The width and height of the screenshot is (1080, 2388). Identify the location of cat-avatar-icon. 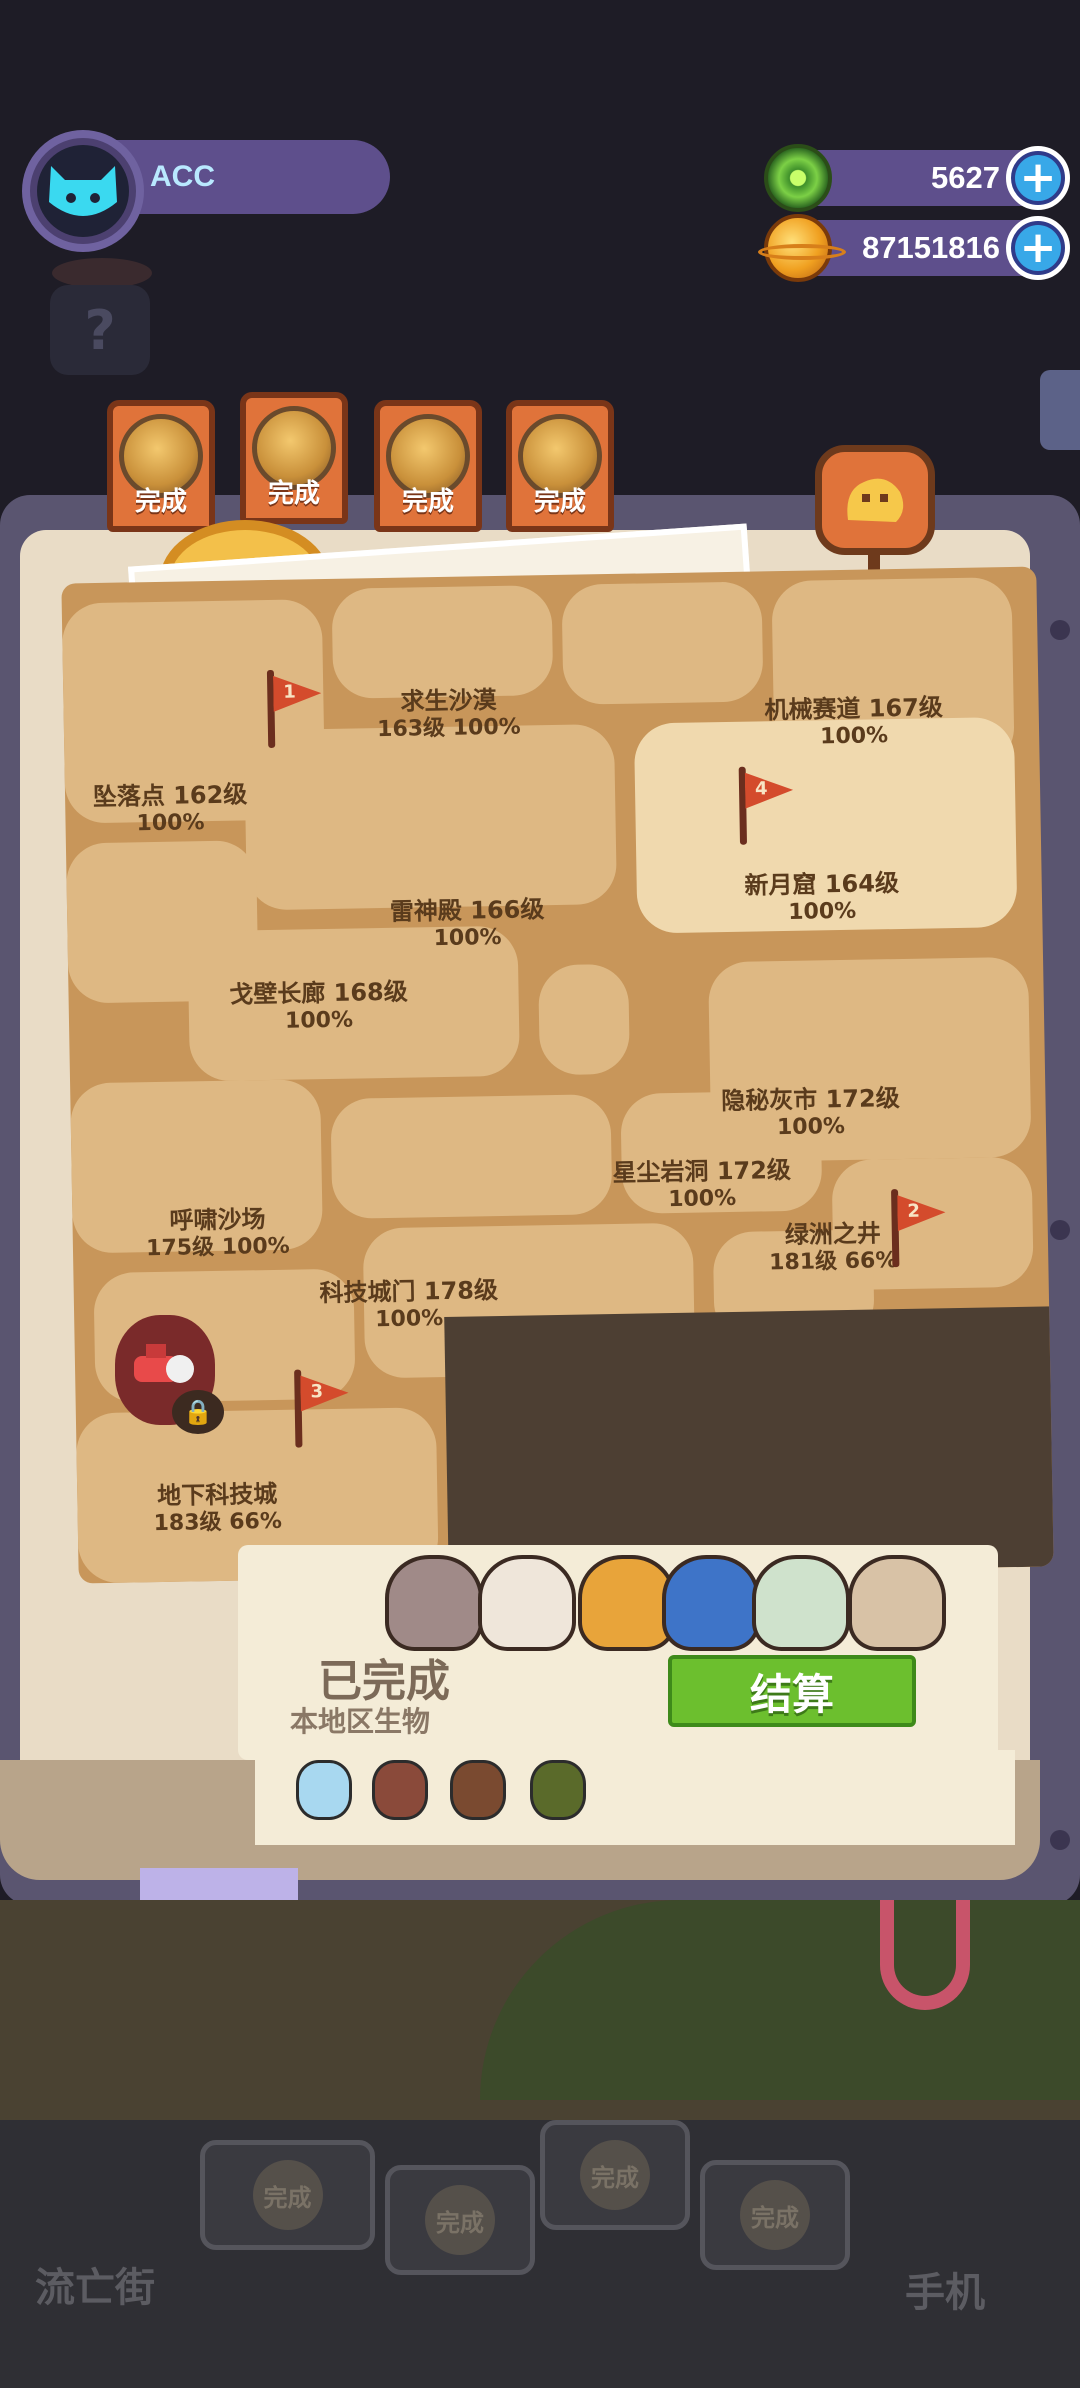
(83, 191).